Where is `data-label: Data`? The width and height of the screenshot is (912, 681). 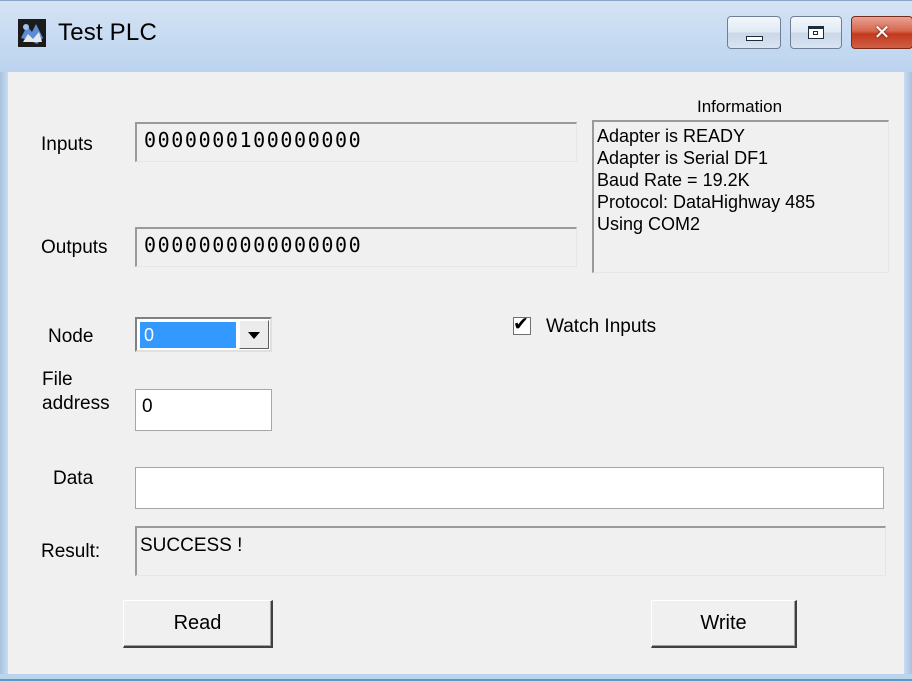 data-label: Data is located at coordinates (73, 478).